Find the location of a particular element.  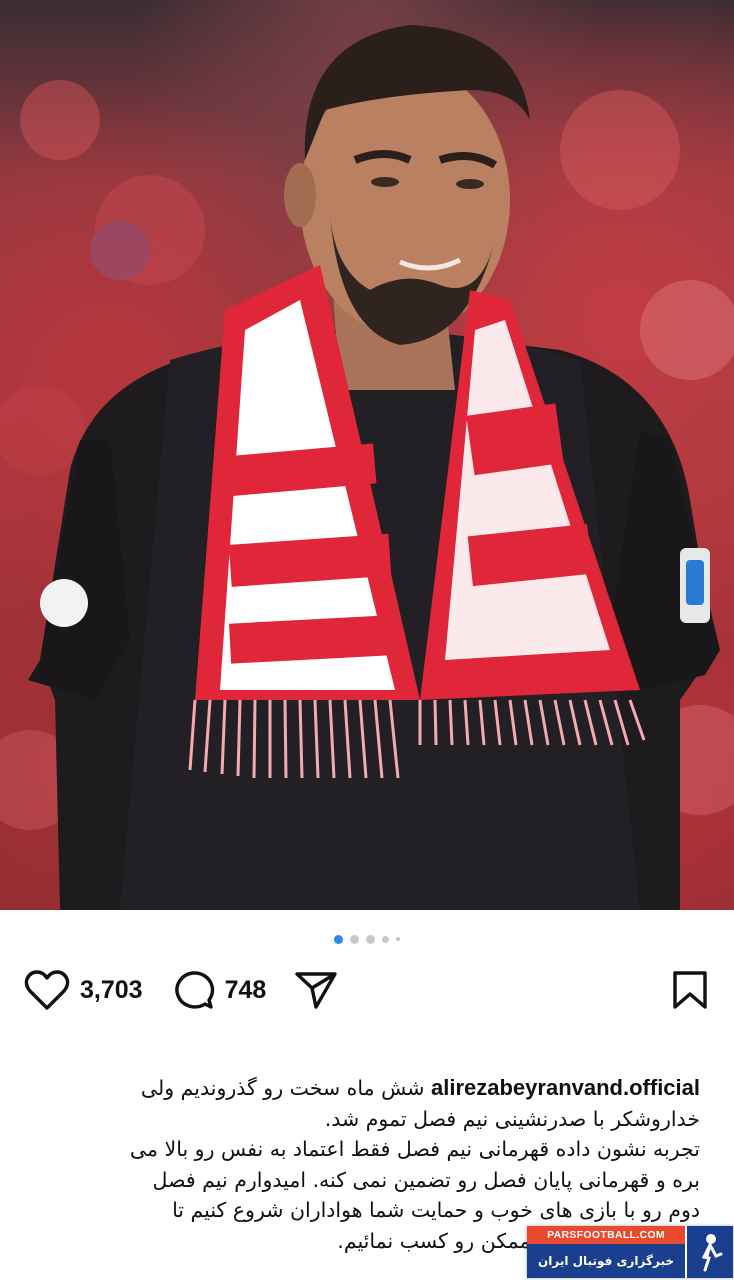

watermark-text: PARSFOOTBALL.COM خبرگزاری فوتبال ایران is located at coordinates (606, 1252).